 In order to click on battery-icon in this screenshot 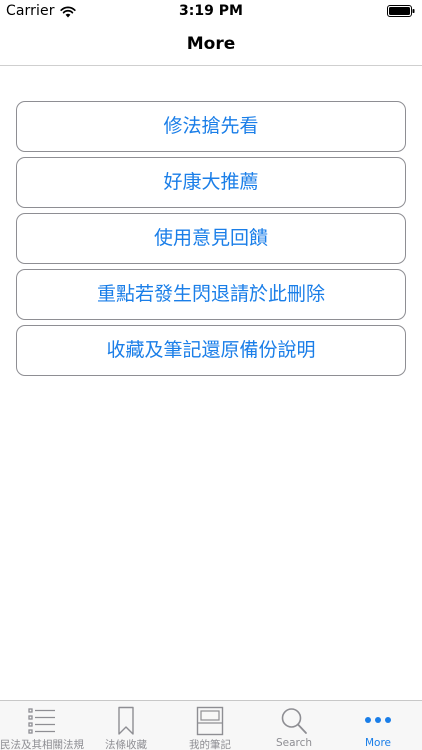, I will do `click(401, 11)`.